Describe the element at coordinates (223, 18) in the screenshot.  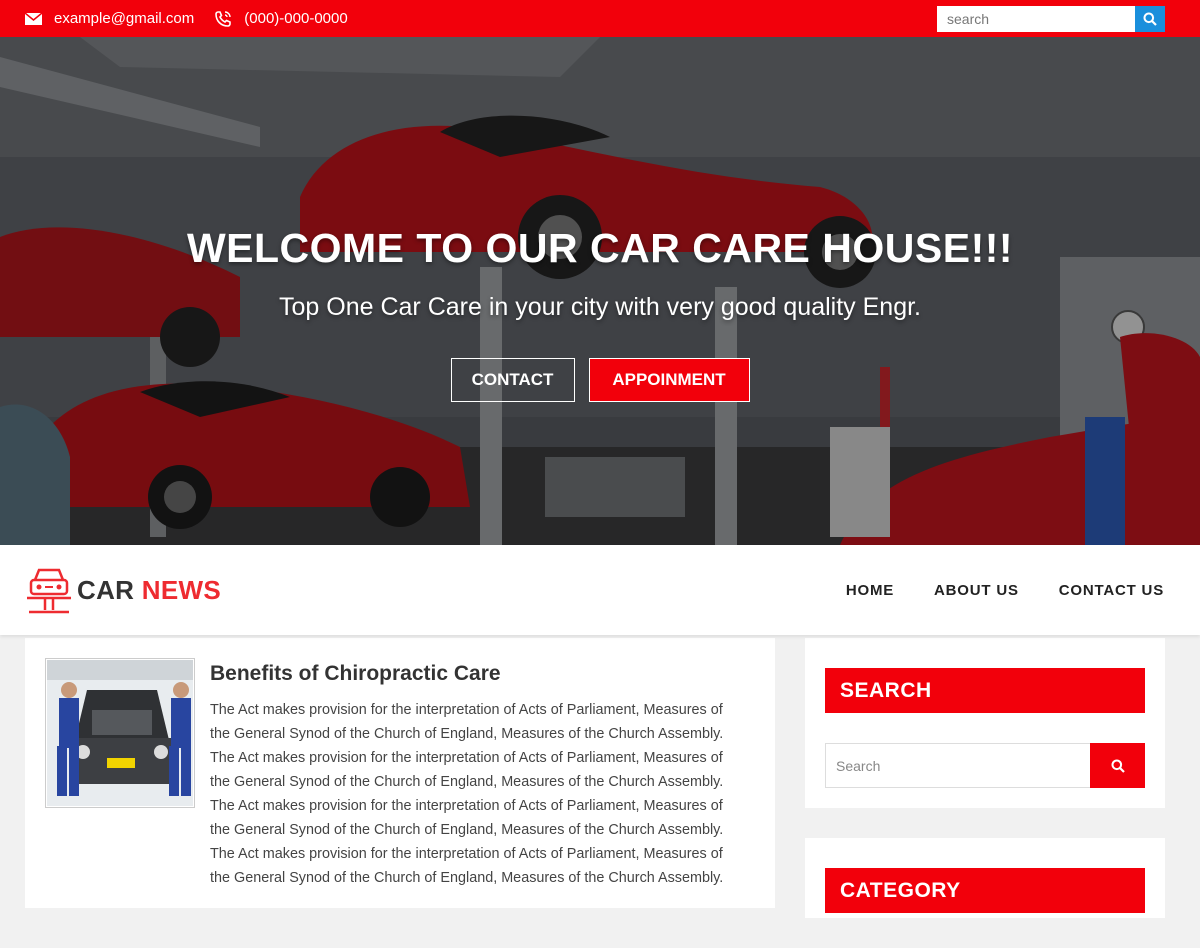
I see `phone-icon` at that location.